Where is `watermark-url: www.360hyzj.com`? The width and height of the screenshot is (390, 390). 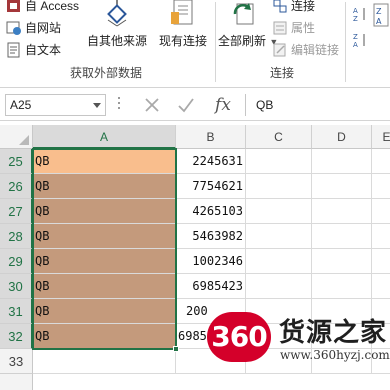 watermark-url: www.360hyzj.com is located at coordinates (335, 355).